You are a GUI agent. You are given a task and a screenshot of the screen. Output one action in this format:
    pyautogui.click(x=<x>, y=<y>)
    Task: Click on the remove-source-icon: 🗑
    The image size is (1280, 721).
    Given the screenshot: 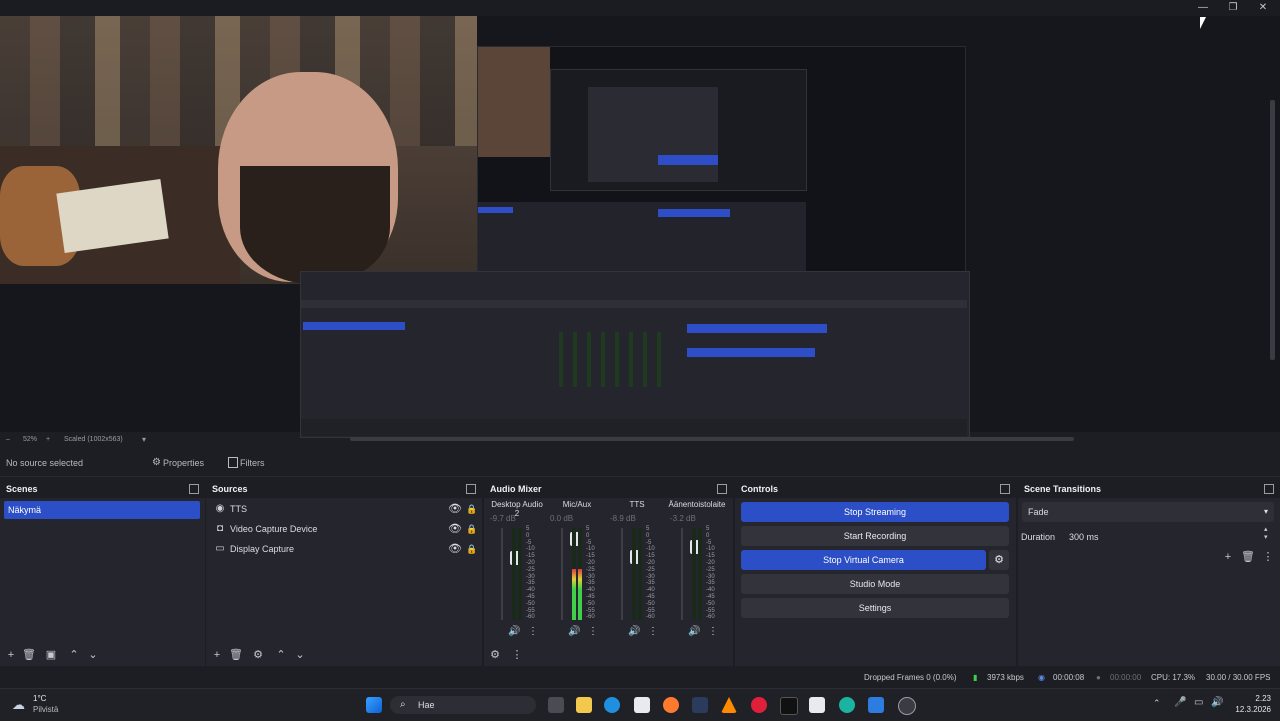 What is the action you would take?
    pyautogui.click(x=236, y=655)
    